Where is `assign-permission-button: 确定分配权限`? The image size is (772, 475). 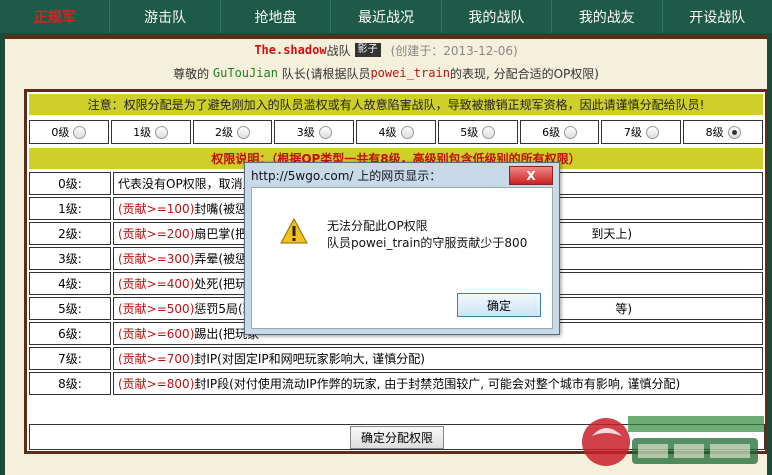 assign-permission-button: 确定分配权限 is located at coordinates (396, 437).